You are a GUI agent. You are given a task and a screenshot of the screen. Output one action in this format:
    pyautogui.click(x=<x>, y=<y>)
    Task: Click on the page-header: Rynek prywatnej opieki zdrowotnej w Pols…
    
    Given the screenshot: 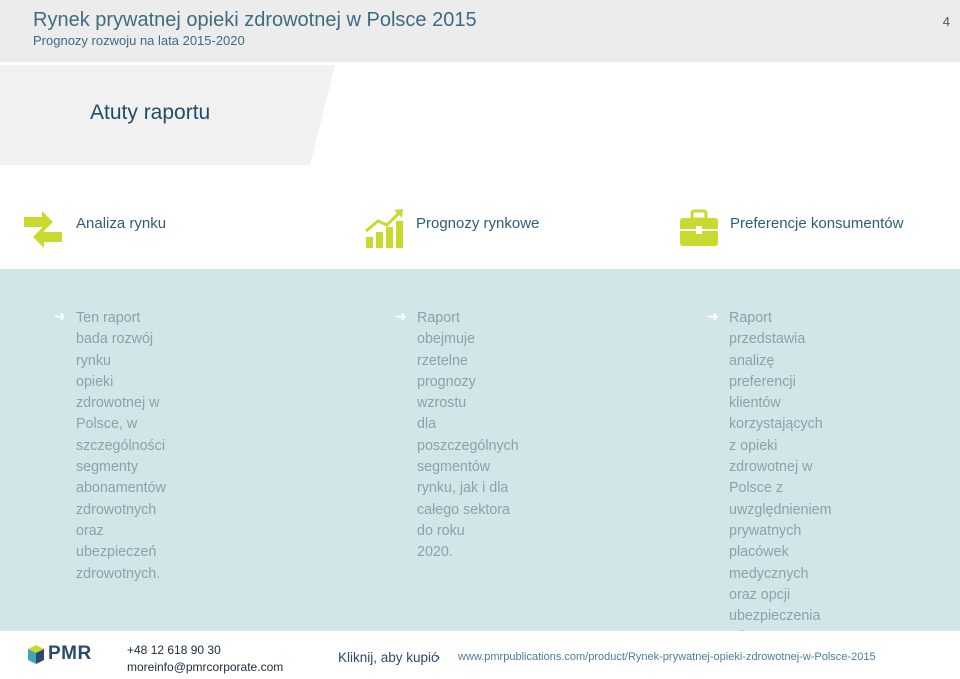 What is the action you would take?
    pyautogui.click(x=480, y=31)
    